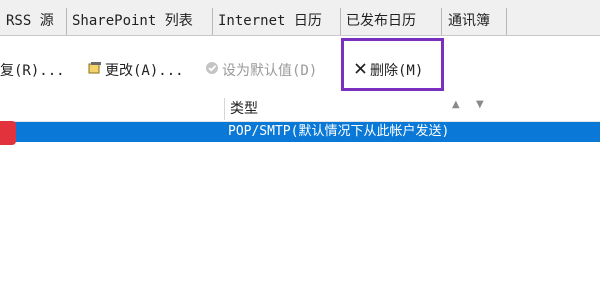 The height and width of the screenshot is (293, 600). I want to click on tab-published-calendars: 已发布日历, so click(381, 21).